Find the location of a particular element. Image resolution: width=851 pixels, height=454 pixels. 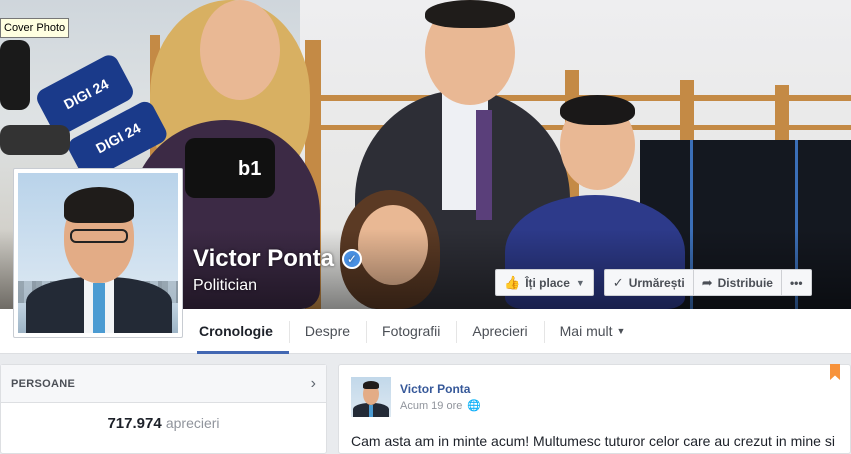

profile-picture-image is located at coordinates (98, 253).